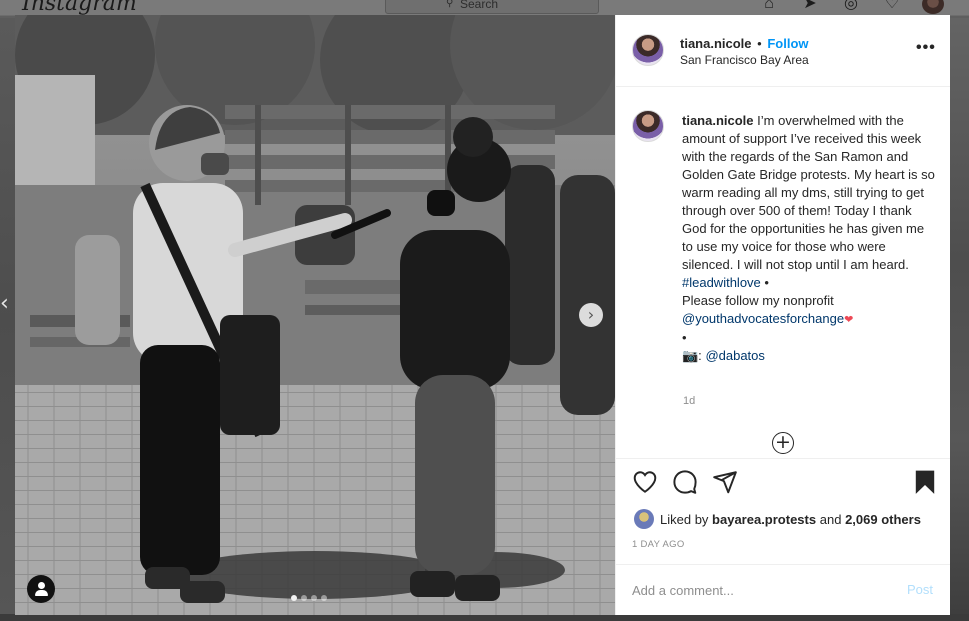 The height and width of the screenshot is (621, 969). Describe the element at coordinates (734, 355) in the screenshot. I see `mention-link-photographer: @dabatos` at that location.